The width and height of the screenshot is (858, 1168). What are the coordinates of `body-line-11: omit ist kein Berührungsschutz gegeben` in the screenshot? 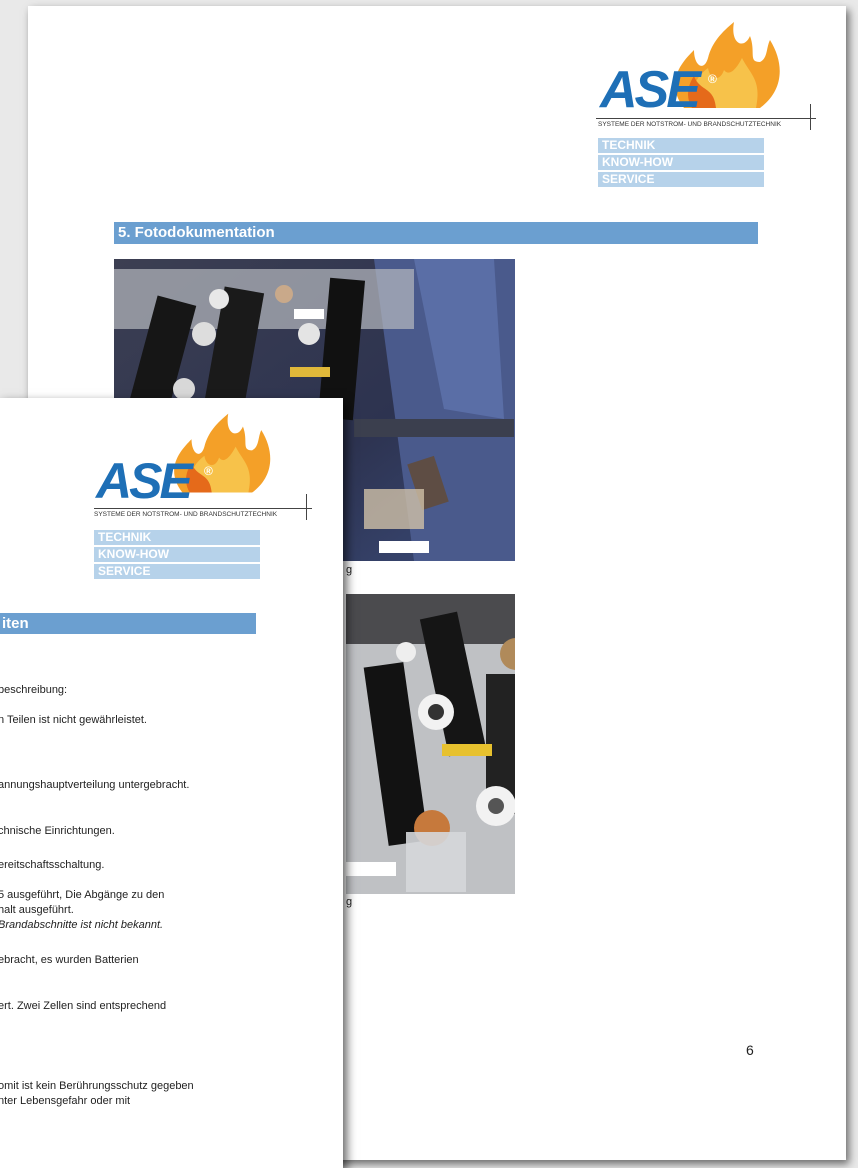 It's located at (97, 1086).